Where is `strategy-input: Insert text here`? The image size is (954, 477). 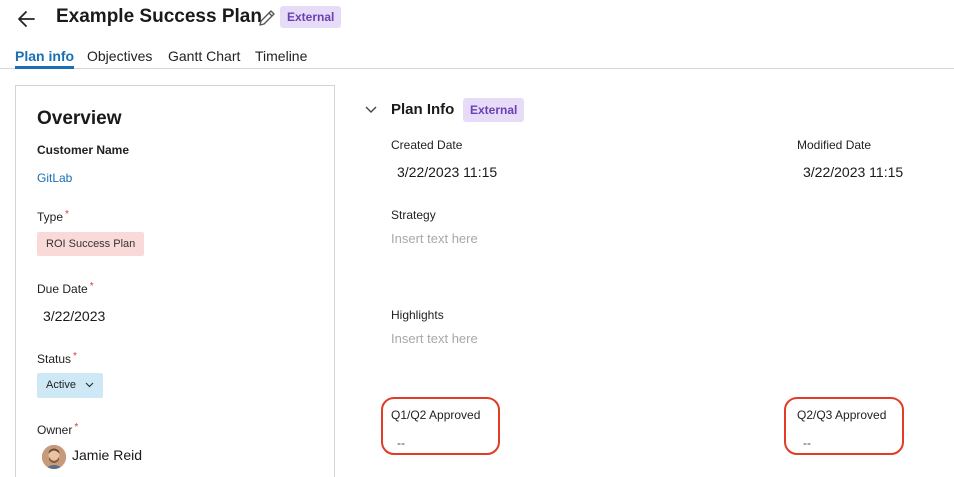 strategy-input: Insert text here is located at coordinates (434, 238).